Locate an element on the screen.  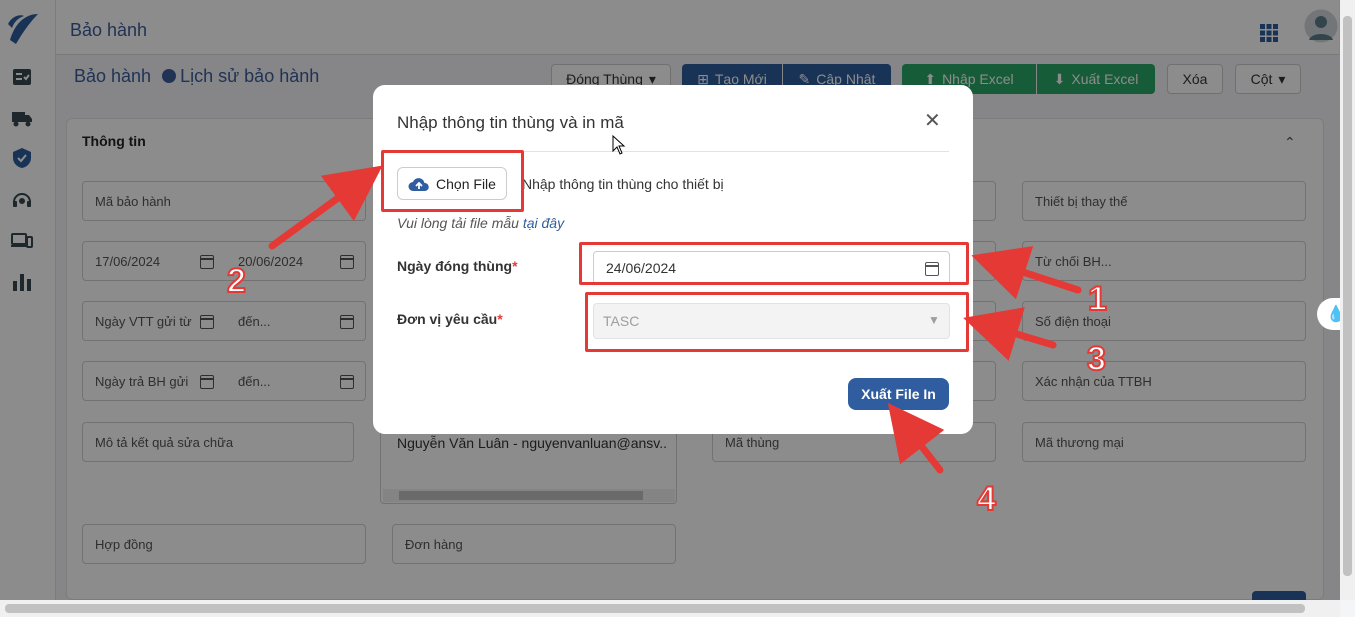
annotation-number-1: 1 is located at coordinates (1097, 299).